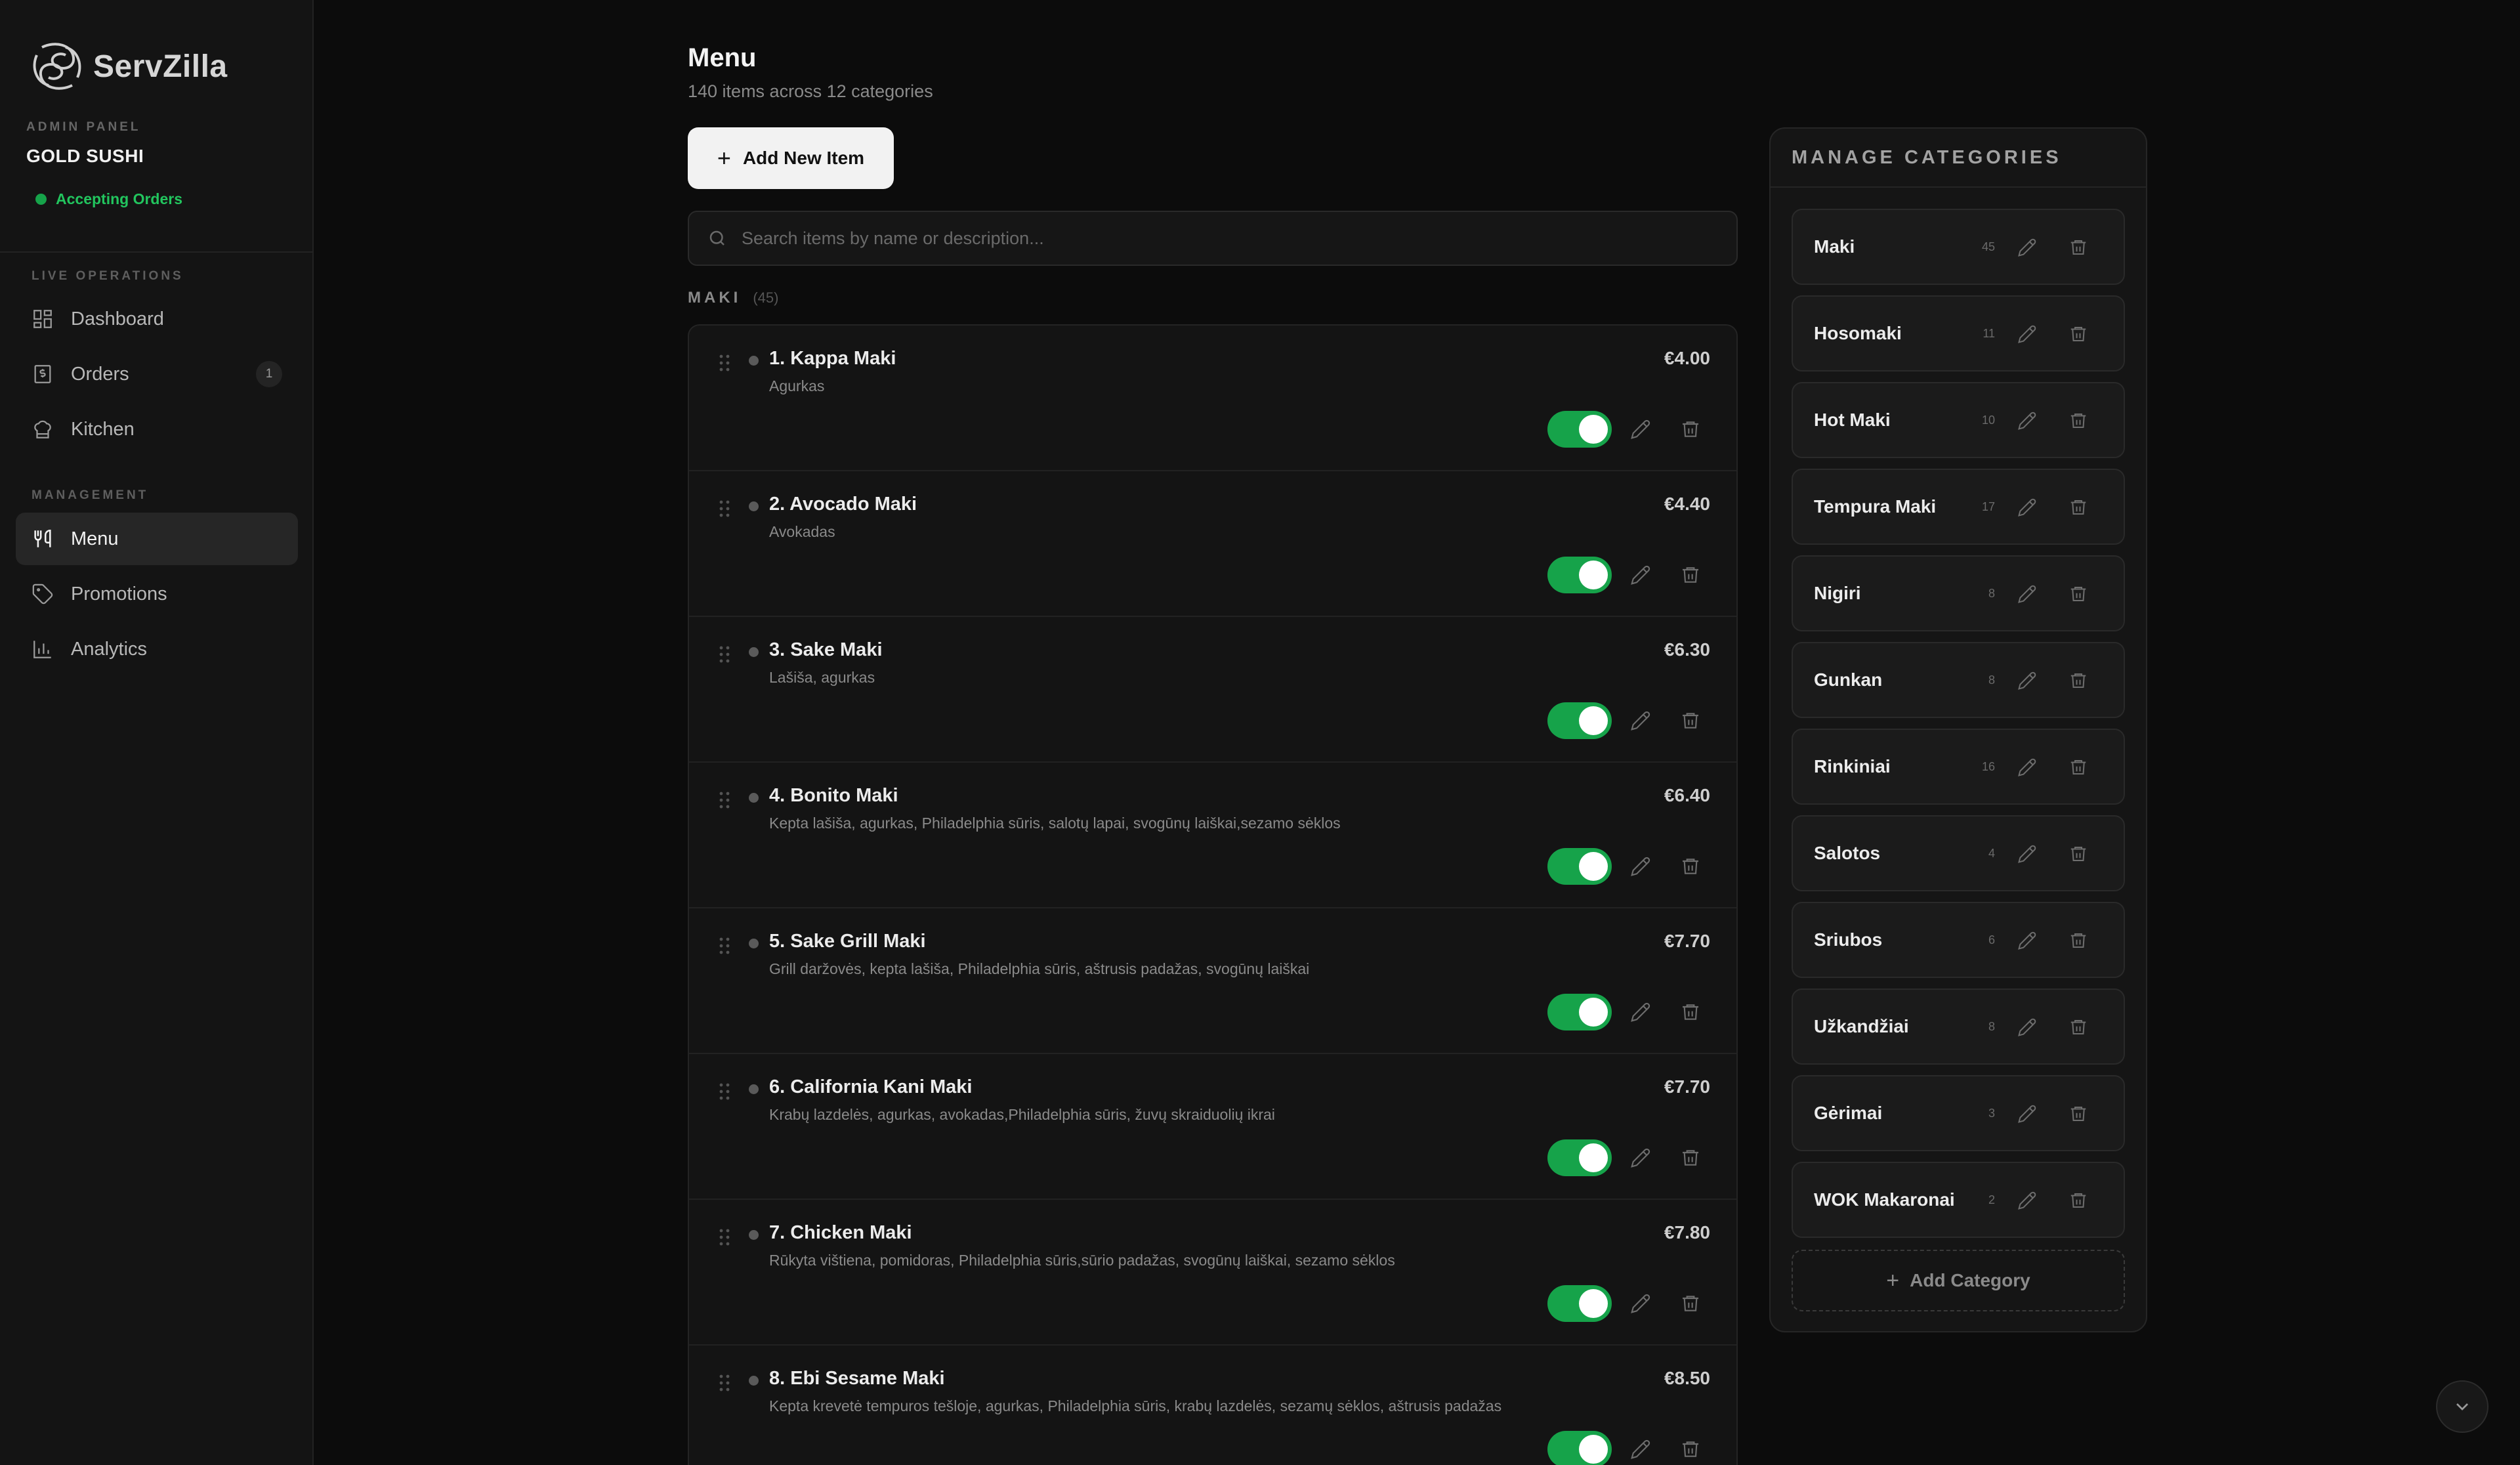  I want to click on category-card: Gunkan 8, so click(1958, 680).